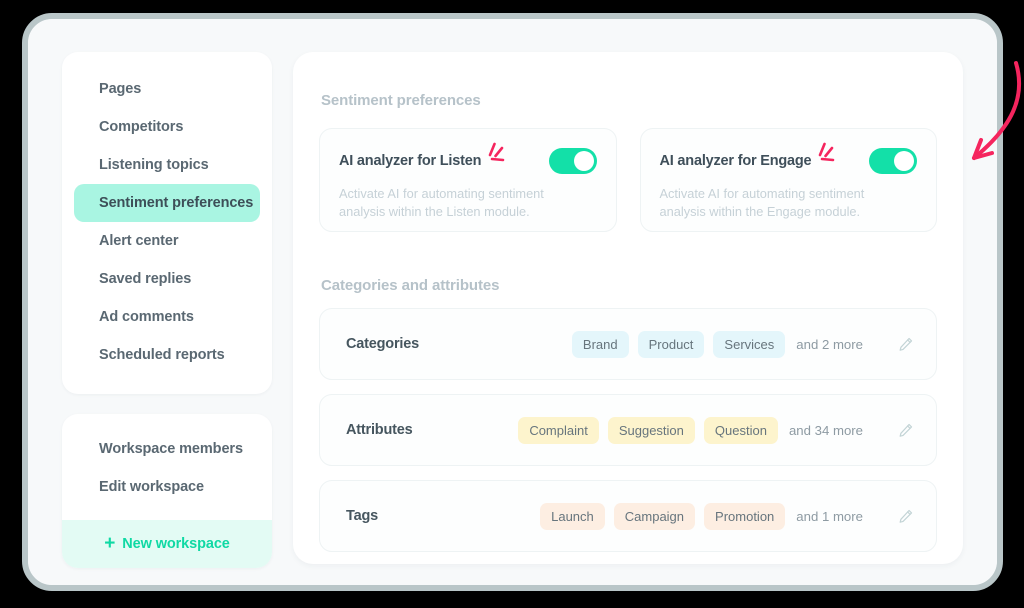  I want to click on edit-attributes-button, so click(905, 430).